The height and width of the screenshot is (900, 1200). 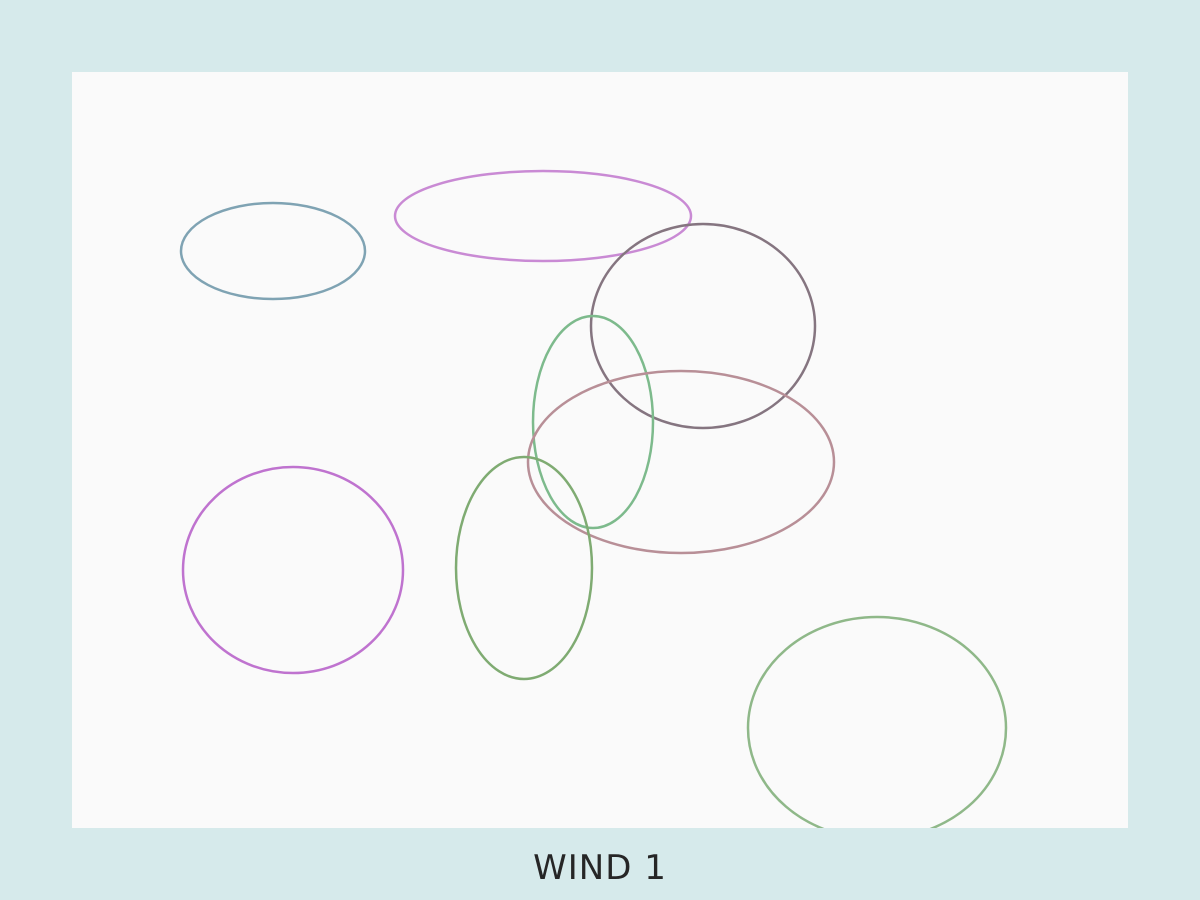 What do you see at coordinates (877, 721) in the screenshot?
I see `ellipse-sage-green` at bounding box center [877, 721].